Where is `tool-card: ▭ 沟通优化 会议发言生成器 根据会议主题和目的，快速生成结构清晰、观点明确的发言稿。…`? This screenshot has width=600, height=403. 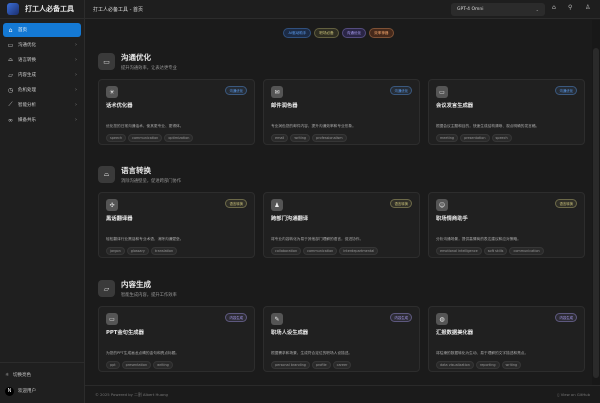 tool-card: ▭ 沟通优化 会议发言生成器 根据会议主题和目的，快速生成结构清晰、观点明确的发言稿。… is located at coordinates (506, 112).